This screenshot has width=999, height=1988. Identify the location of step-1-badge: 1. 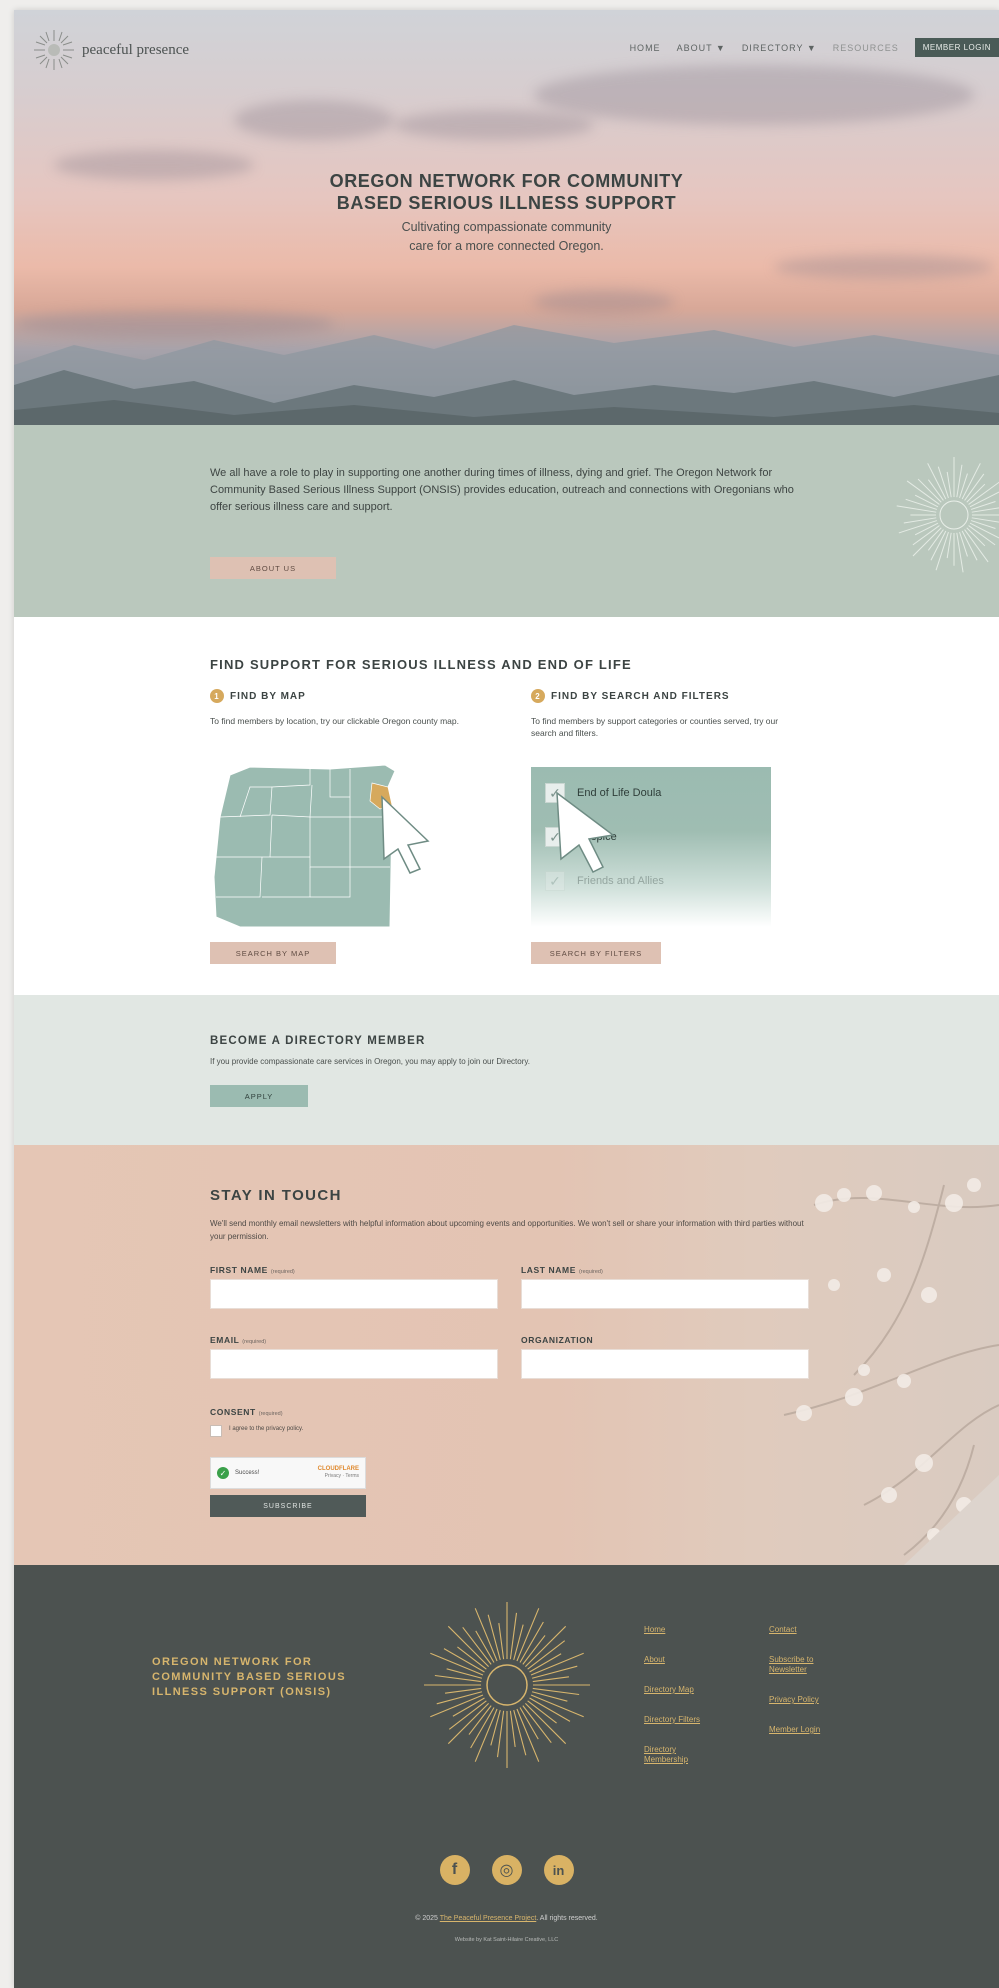
(217, 696).